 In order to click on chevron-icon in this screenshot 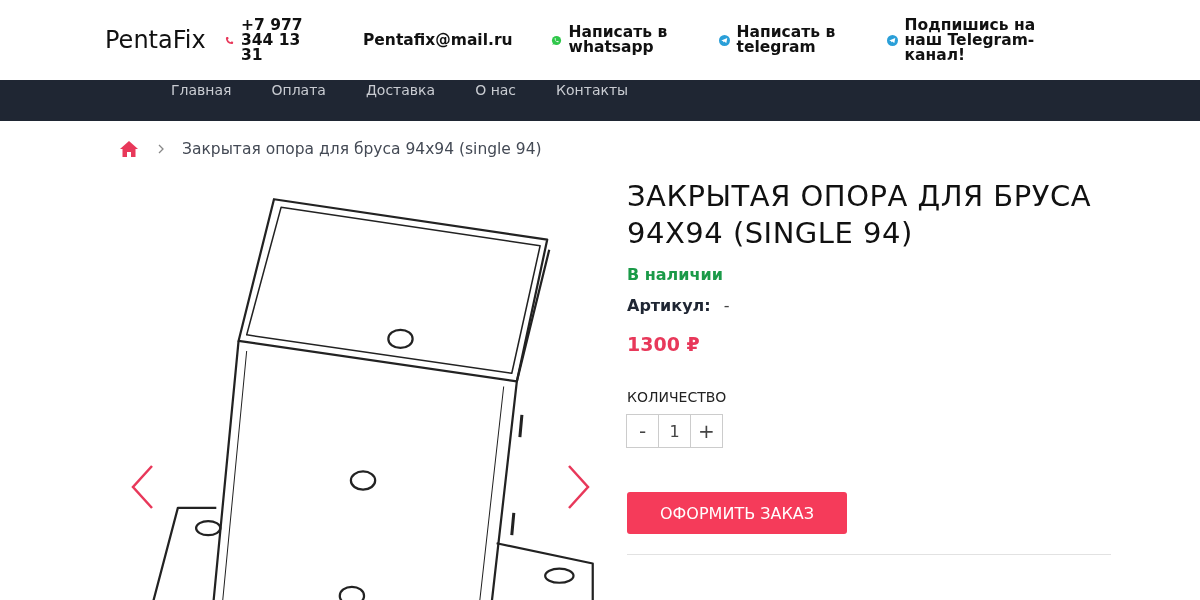, I will do `click(161, 149)`.